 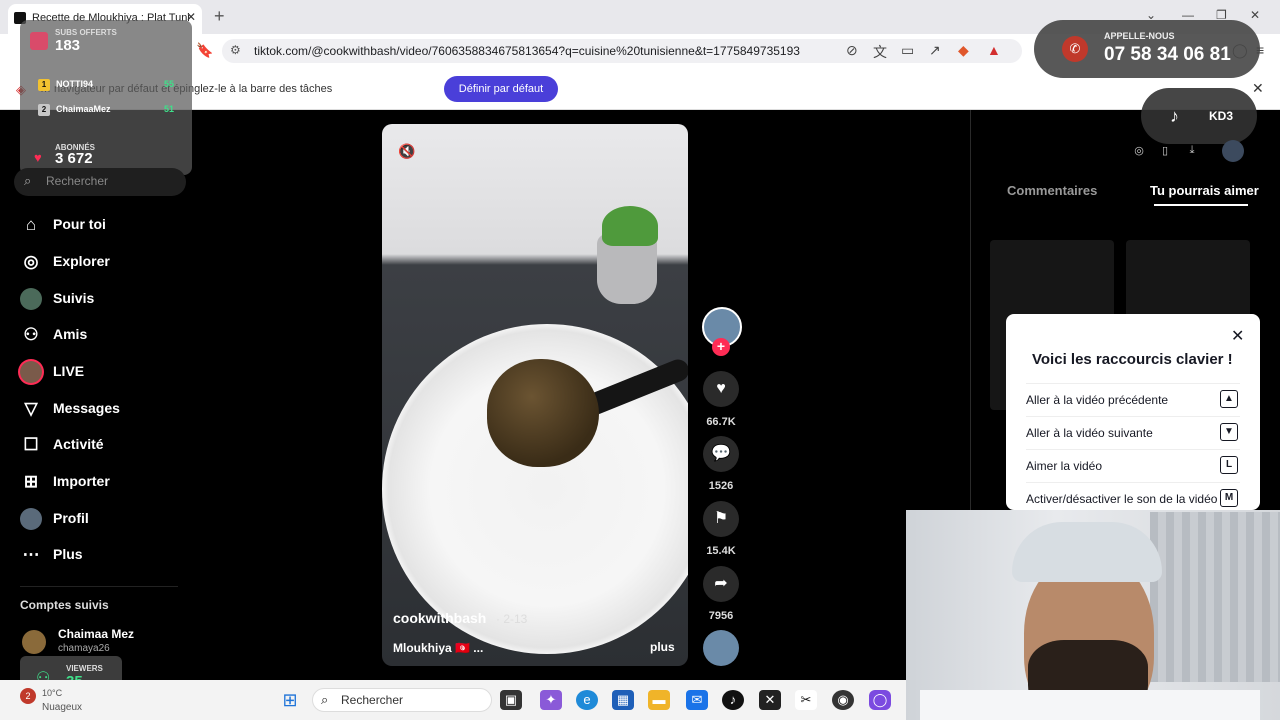 I want to click on compass-small-icon: ◎, so click(x=1139, y=152).